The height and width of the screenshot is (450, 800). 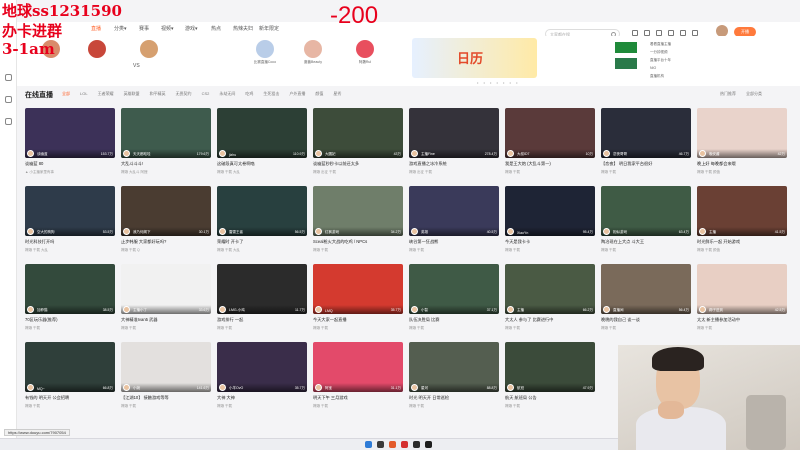 I want to click on card-title: 时光 明天开 日常巡检, so click(x=454, y=398).